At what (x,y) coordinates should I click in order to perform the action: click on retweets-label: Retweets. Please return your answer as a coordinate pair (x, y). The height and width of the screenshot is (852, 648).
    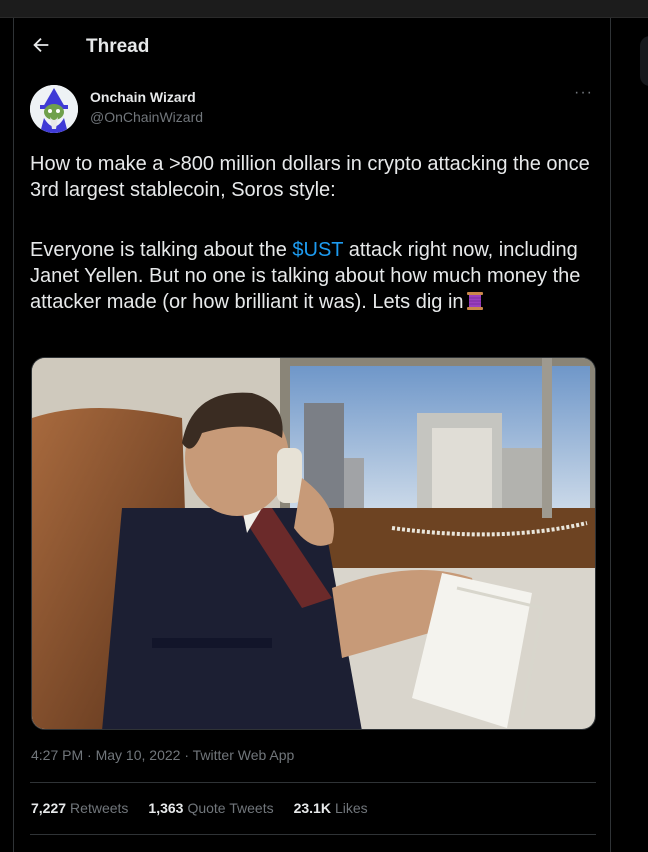
    Looking at the image, I should click on (99, 808).